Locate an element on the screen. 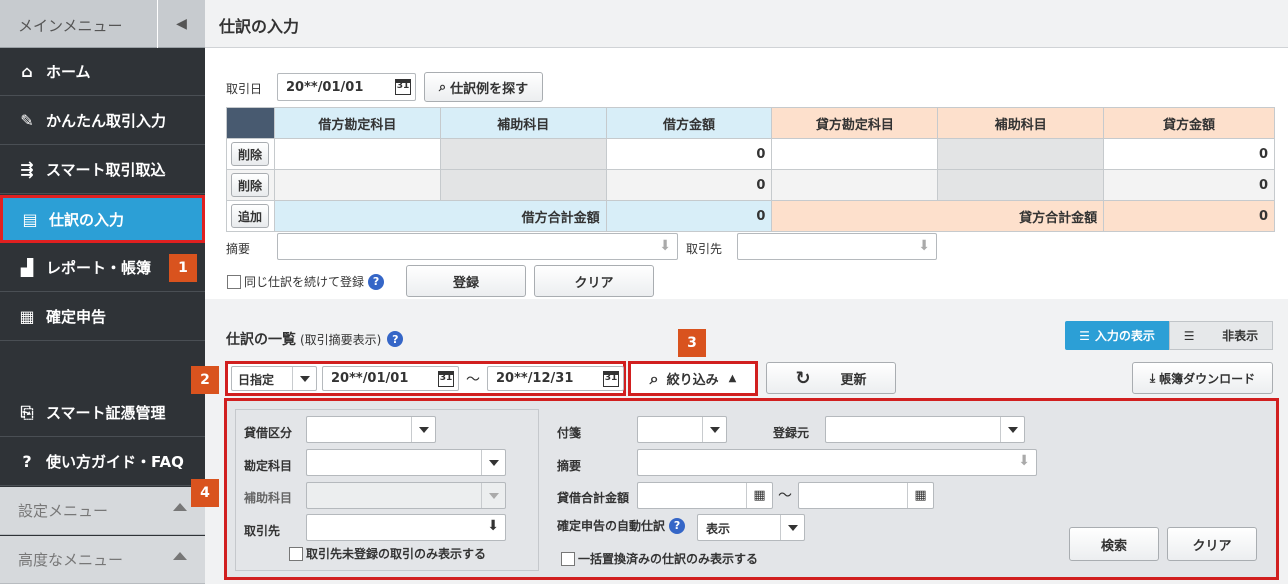  chevron-down-icon is located at coordinates (493, 462).